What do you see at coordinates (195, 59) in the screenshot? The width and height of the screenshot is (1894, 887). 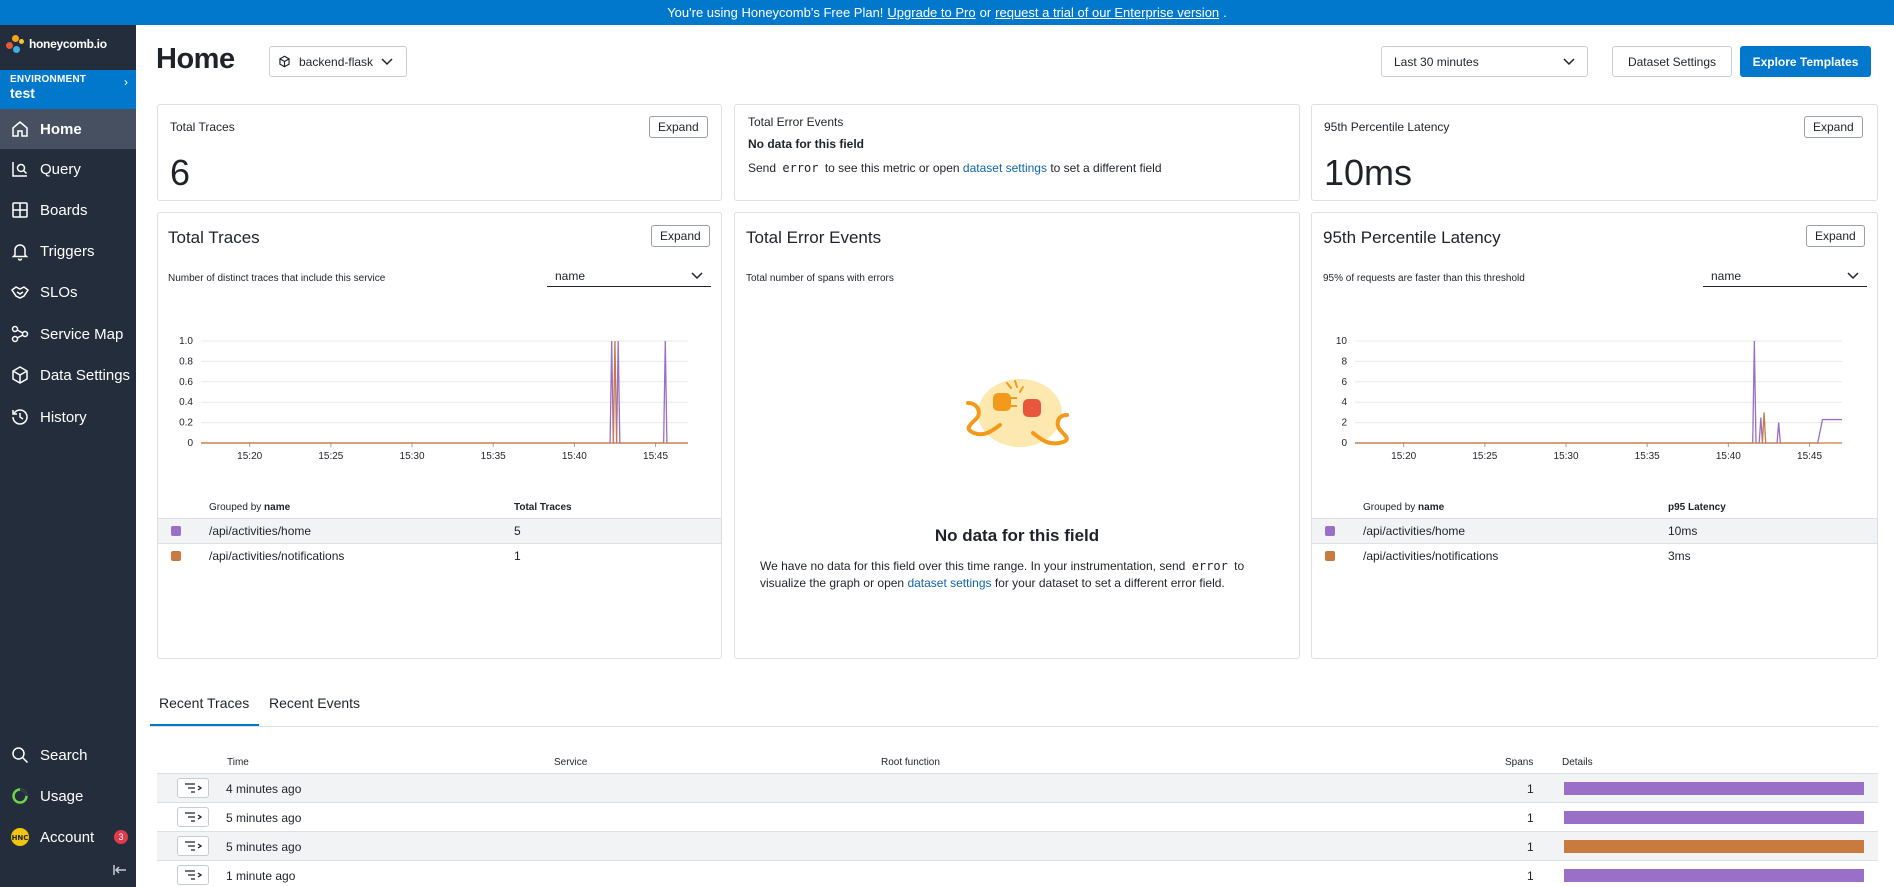 I see `page-title: Home` at bounding box center [195, 59].